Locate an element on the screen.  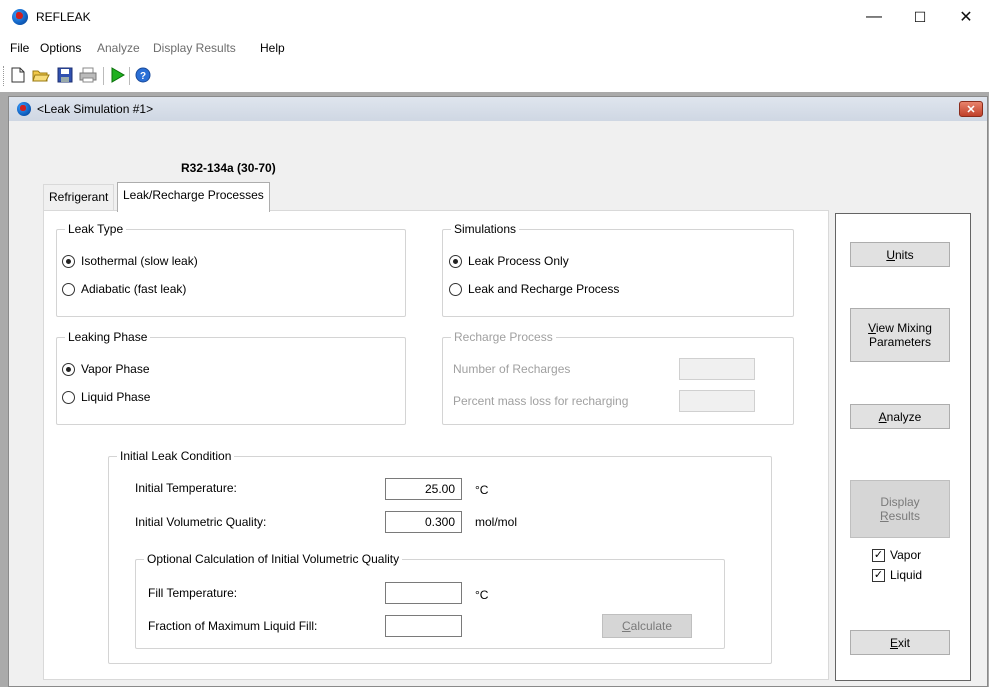
display-results-line1: Display is located at coordinates (900, 502).